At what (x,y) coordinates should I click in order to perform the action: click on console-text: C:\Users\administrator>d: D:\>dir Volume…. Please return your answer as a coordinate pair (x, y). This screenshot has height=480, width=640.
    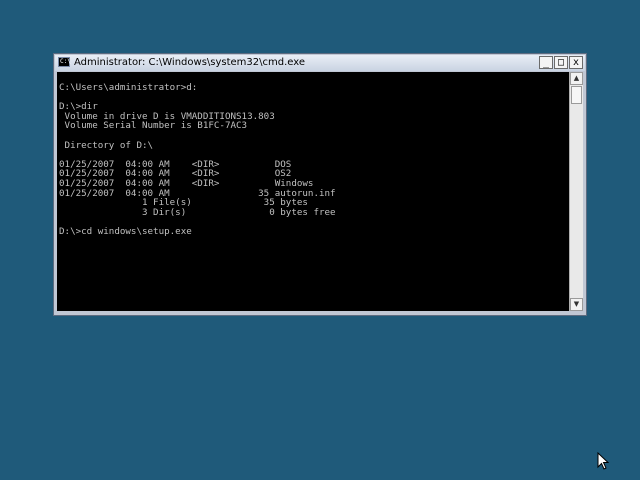
    Looking at the image, I should click on (197, 159).